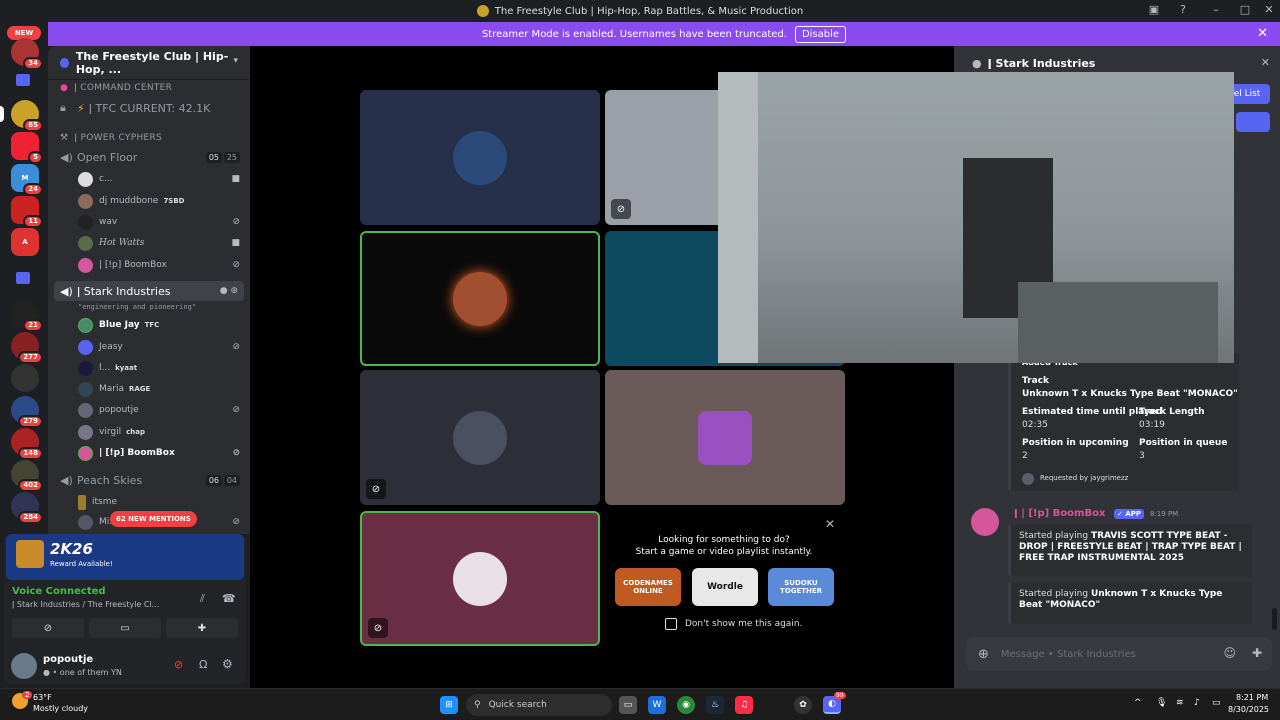 This screenshot has width=1280, height=720. What do you see at coordinates (149, 88) in the screenshot?
I see `category-command-center: ● ǀ COMMAND CENTER` at bounding box center [149, 88].